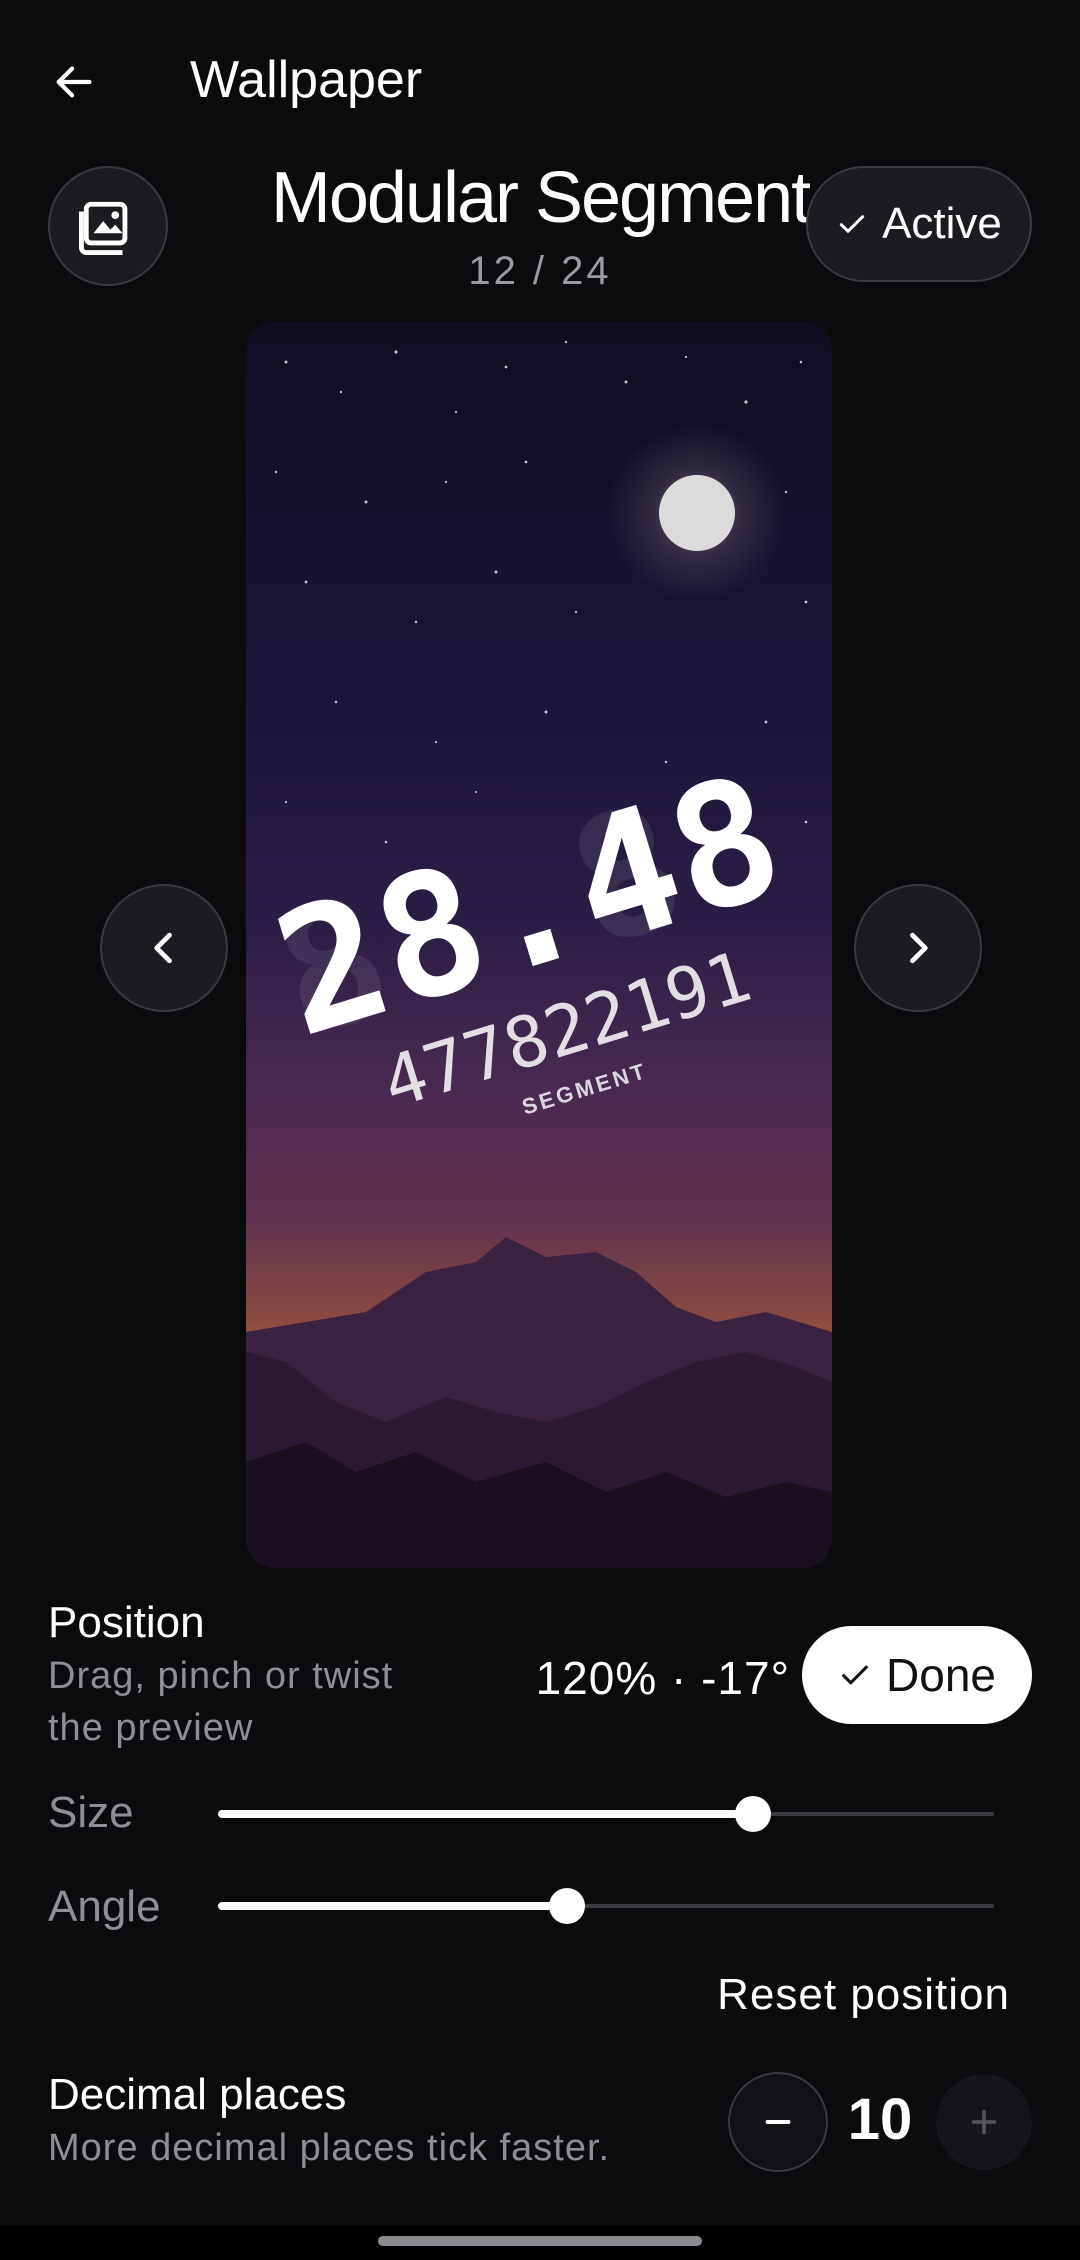  What do you see at coordinates (392, 1906) in the screenshot?
I see `angle-slider-fill` at bounding box center [392, 1906].